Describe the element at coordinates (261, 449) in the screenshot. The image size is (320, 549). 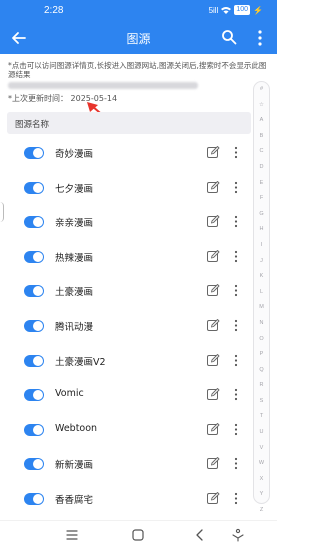
I see `index-letter: V` at that location.